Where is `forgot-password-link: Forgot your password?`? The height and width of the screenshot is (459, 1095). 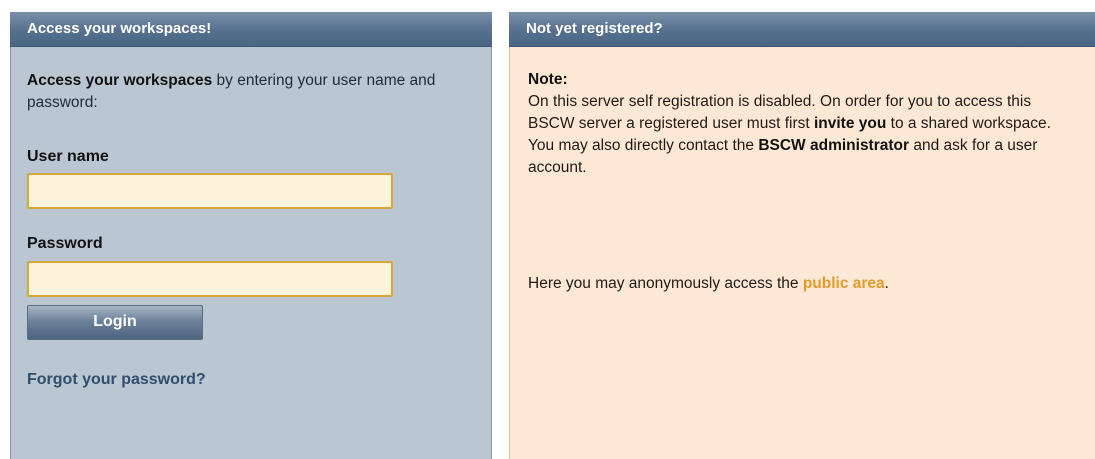
forgot-password-link: Forgot your password? is located at coordinates (116, 380).